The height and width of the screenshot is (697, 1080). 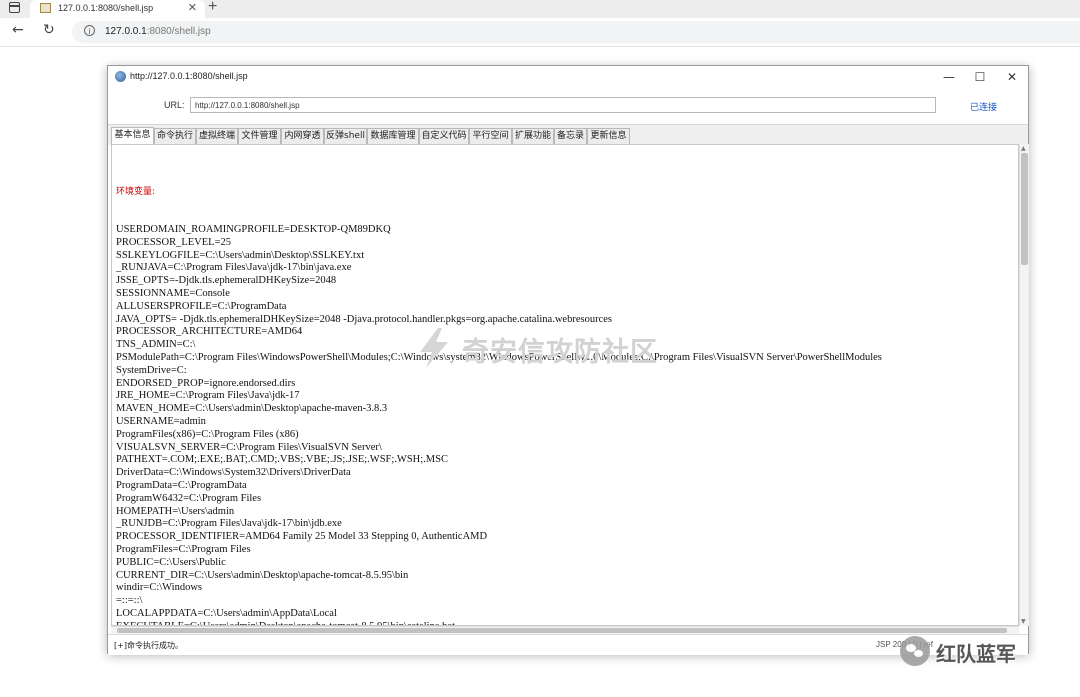 I want to click on tab-updates: 更新信息, so click(x=608, y=136).